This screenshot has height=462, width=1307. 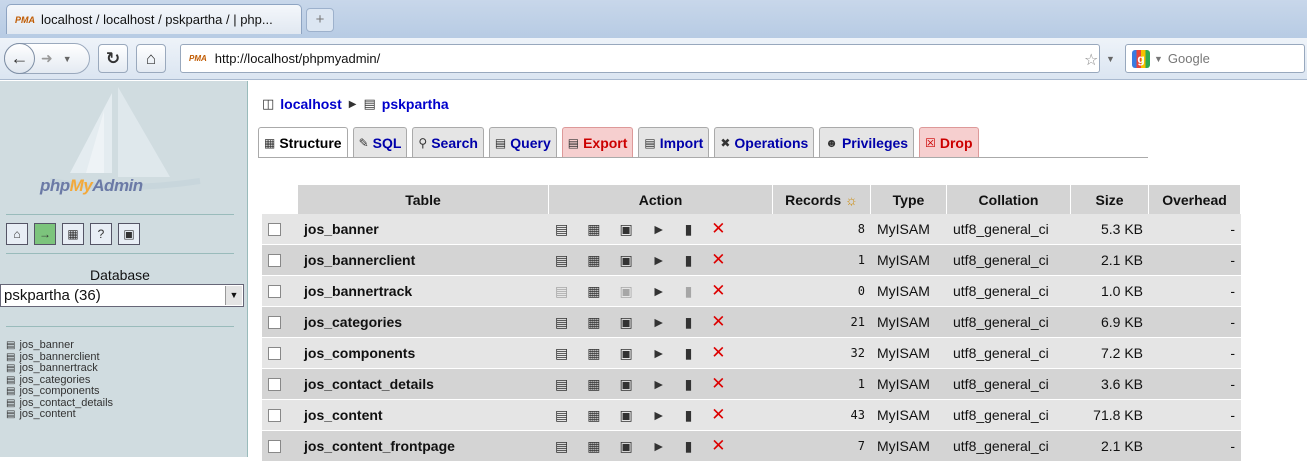 What do you see at coordinates (423, 260) in the screenshot?
I see `table-name: jos_bannerclient` at bounding box center [423, 260].